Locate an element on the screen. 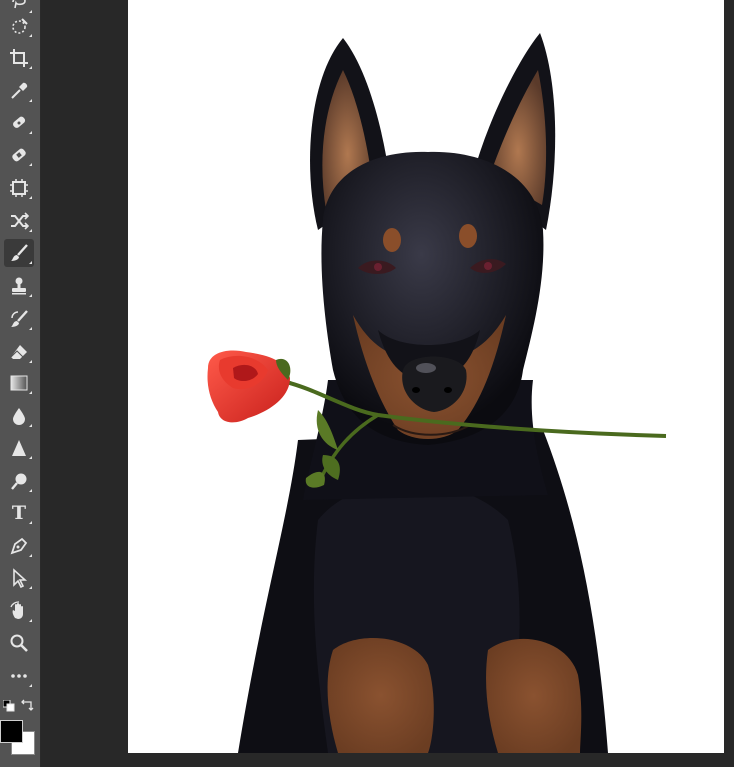  content-aware-icon is located at coordinates (19, 188).